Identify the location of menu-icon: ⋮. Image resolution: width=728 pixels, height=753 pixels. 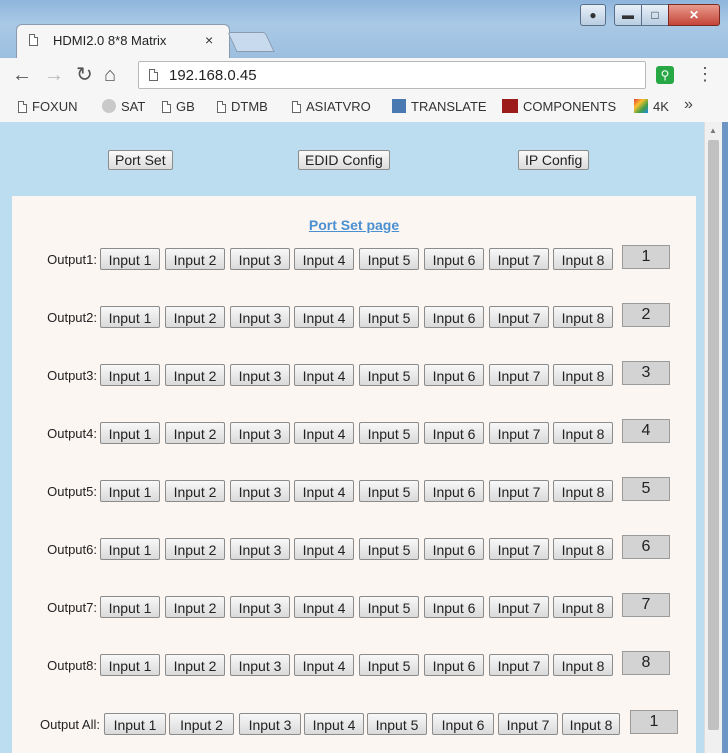
(705, 74).